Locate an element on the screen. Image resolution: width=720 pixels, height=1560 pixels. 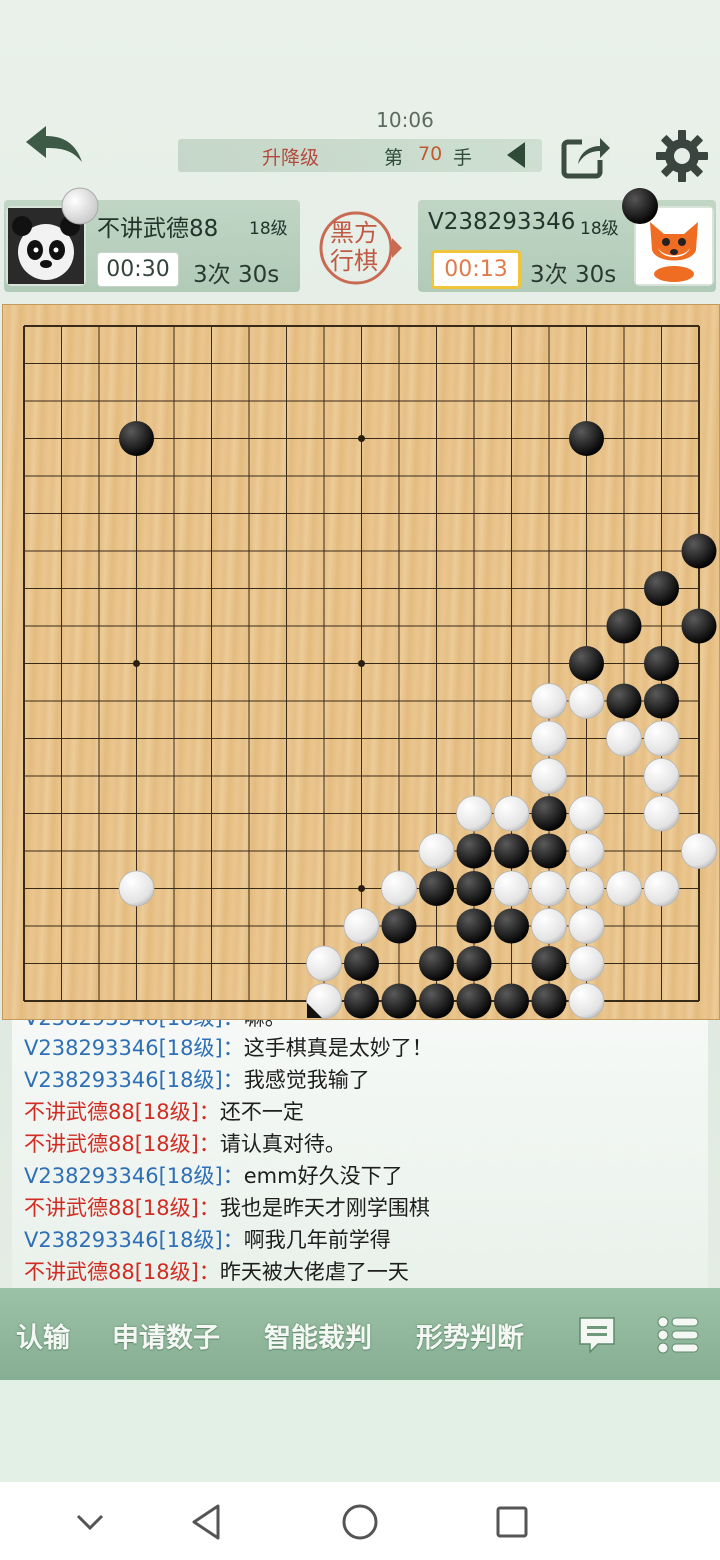
rank-mode-label: 升降级 is located at coordinates (291, 158).